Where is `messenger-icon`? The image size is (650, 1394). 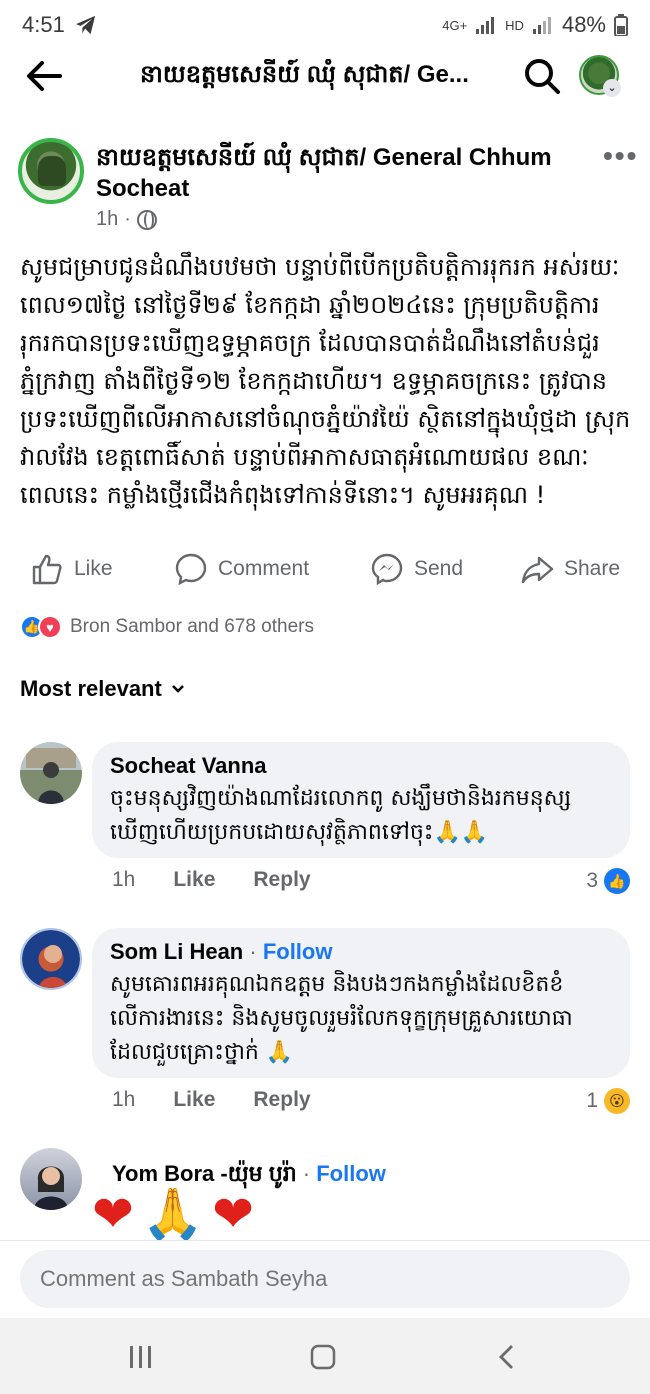 messenger-icon is located at coordinates (387, 569).